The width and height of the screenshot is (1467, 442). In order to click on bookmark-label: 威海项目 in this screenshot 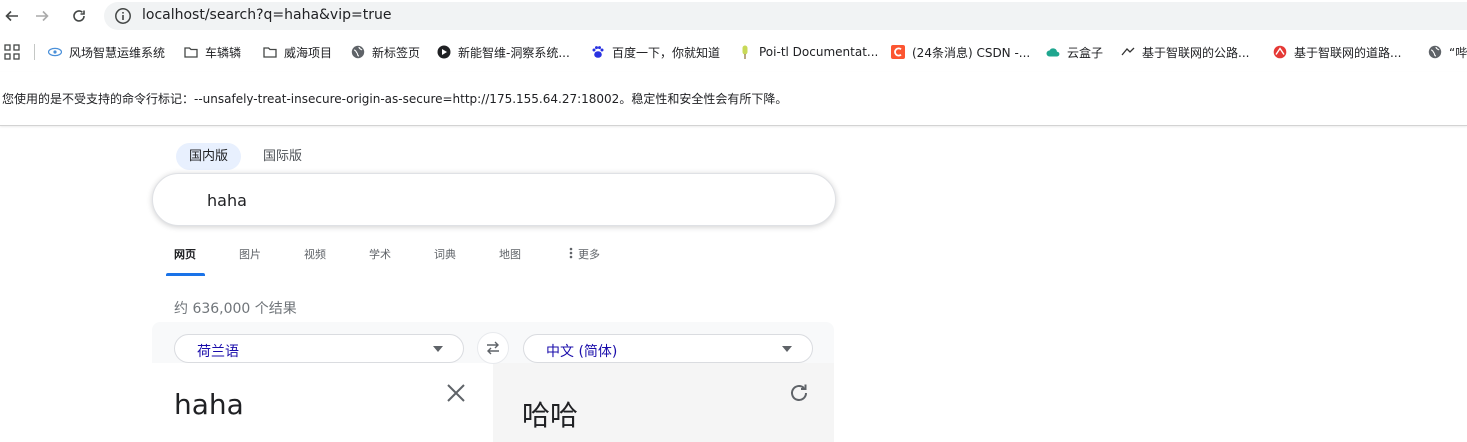, I will do `click(308, 52)`.